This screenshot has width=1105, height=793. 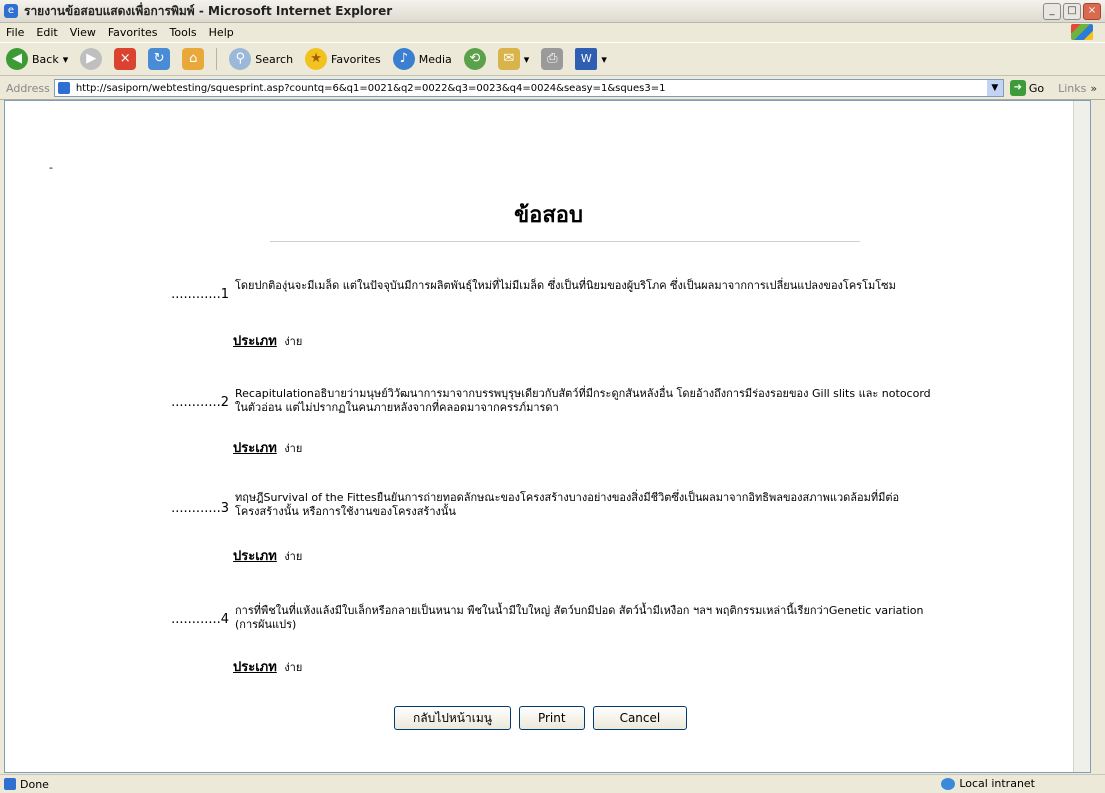 I want to click on search-label: Search, so click(x=274, y=59).